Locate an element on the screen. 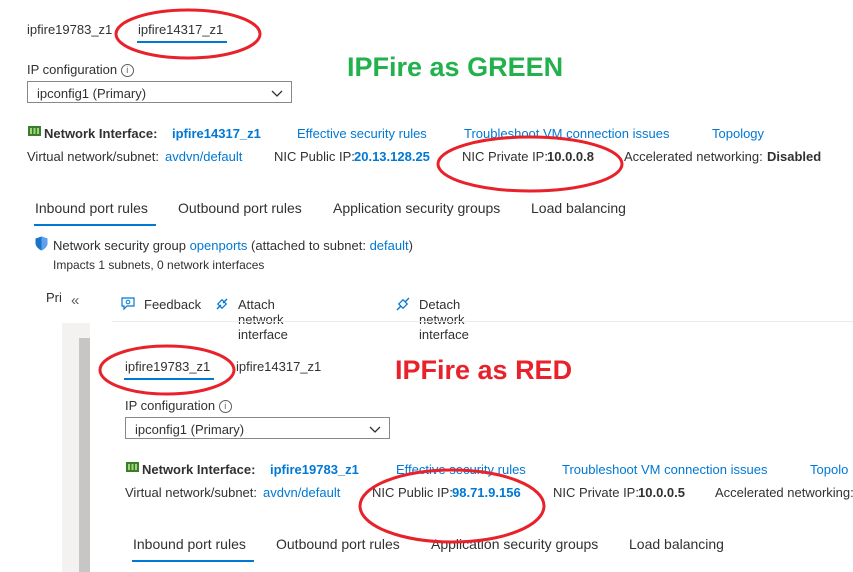 The height and width of the screenshot is (572, 853). feedback-label: Feedback is located at coordinates (173, 304).